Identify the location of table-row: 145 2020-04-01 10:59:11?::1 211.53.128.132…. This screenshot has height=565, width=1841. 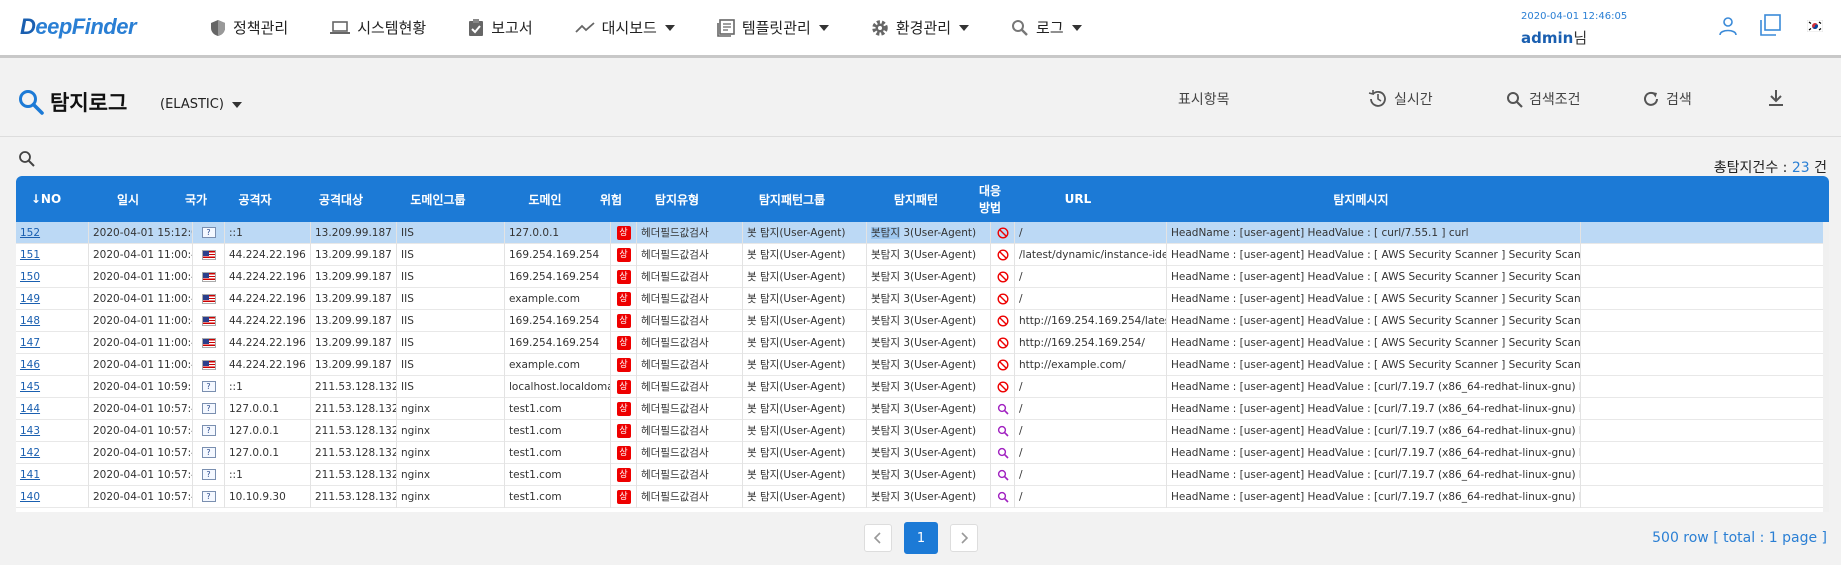
(922, 386).